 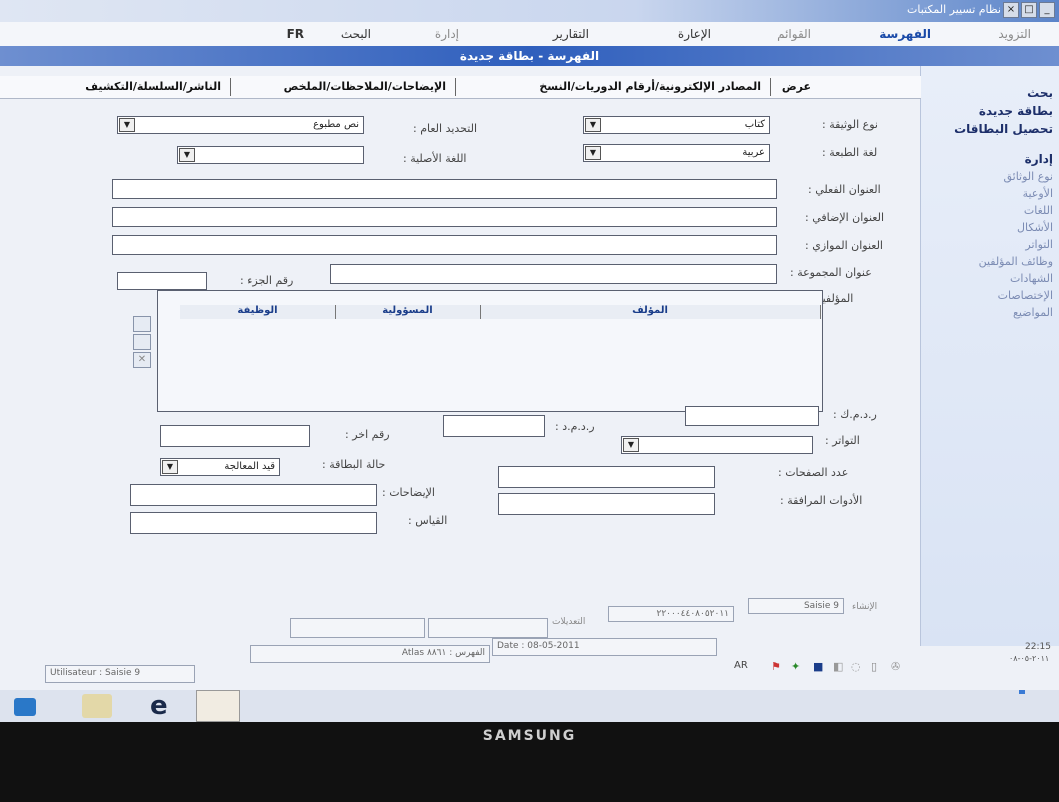 I want to click on created-user: Saisie 9, so click(x=796, y=606).